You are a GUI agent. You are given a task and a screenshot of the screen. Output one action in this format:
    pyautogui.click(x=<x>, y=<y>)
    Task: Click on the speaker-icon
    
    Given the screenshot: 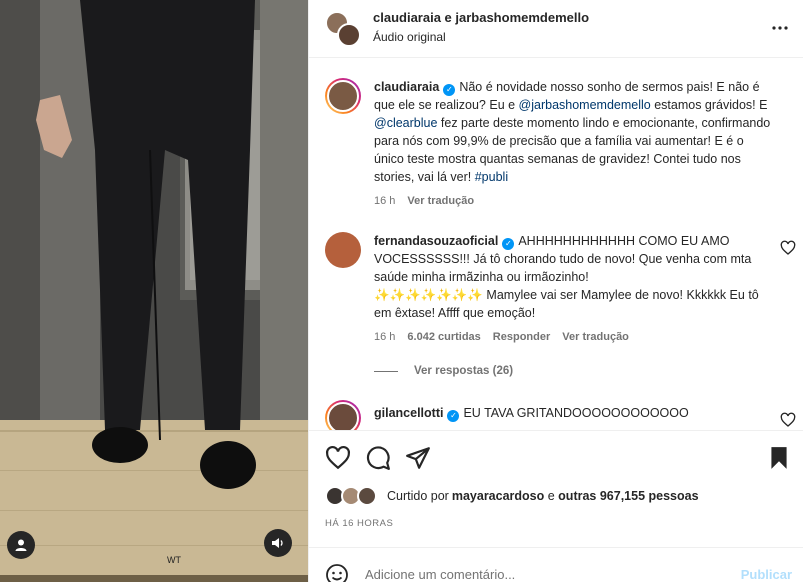 What is the action you would take?
    pyautogui.click(x=277, y=543)
    